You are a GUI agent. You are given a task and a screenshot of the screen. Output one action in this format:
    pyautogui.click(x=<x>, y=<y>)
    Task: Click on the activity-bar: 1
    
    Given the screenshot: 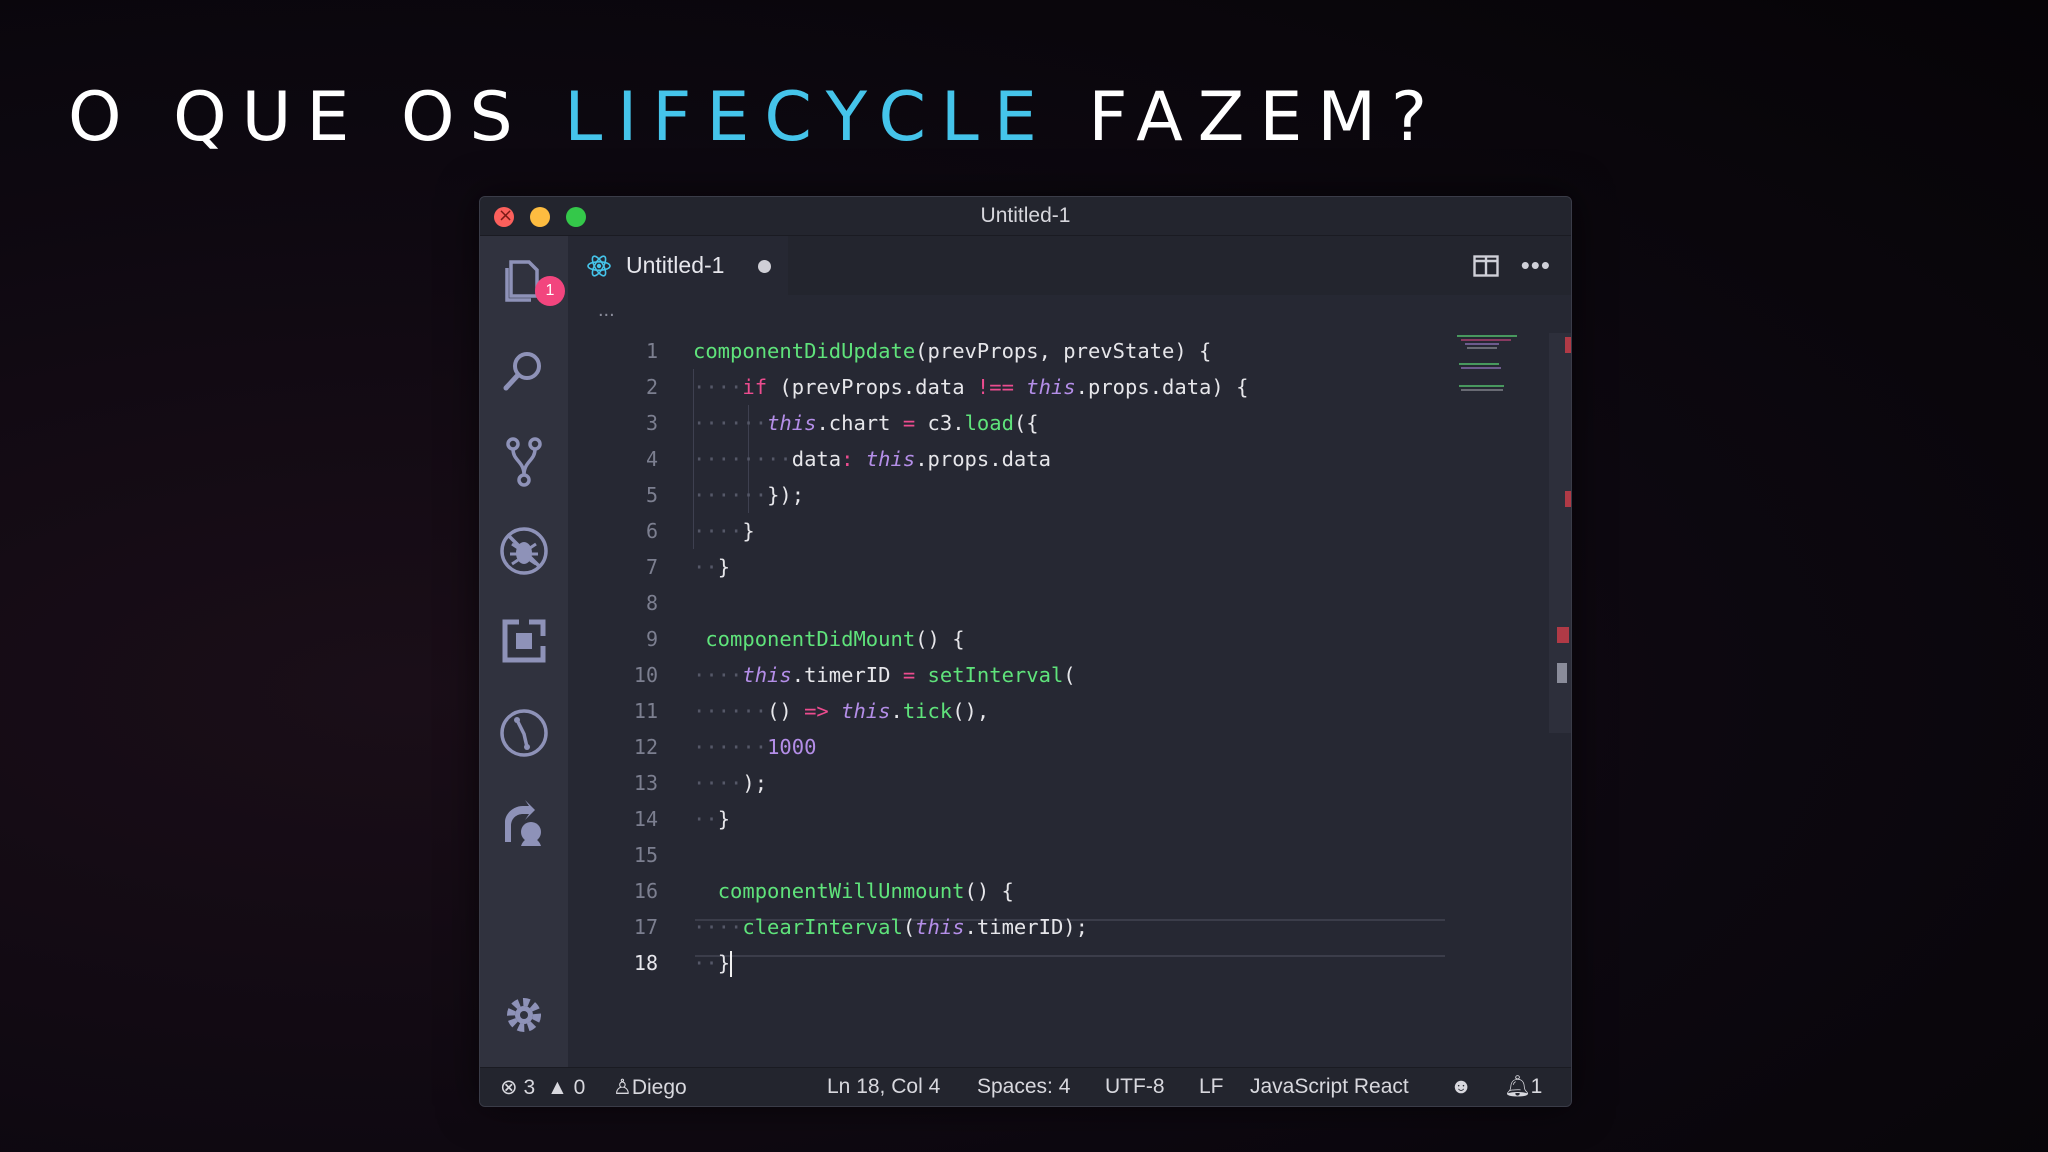 What is the action you would take?
    pyautogui.click(x=524, y=652)
    